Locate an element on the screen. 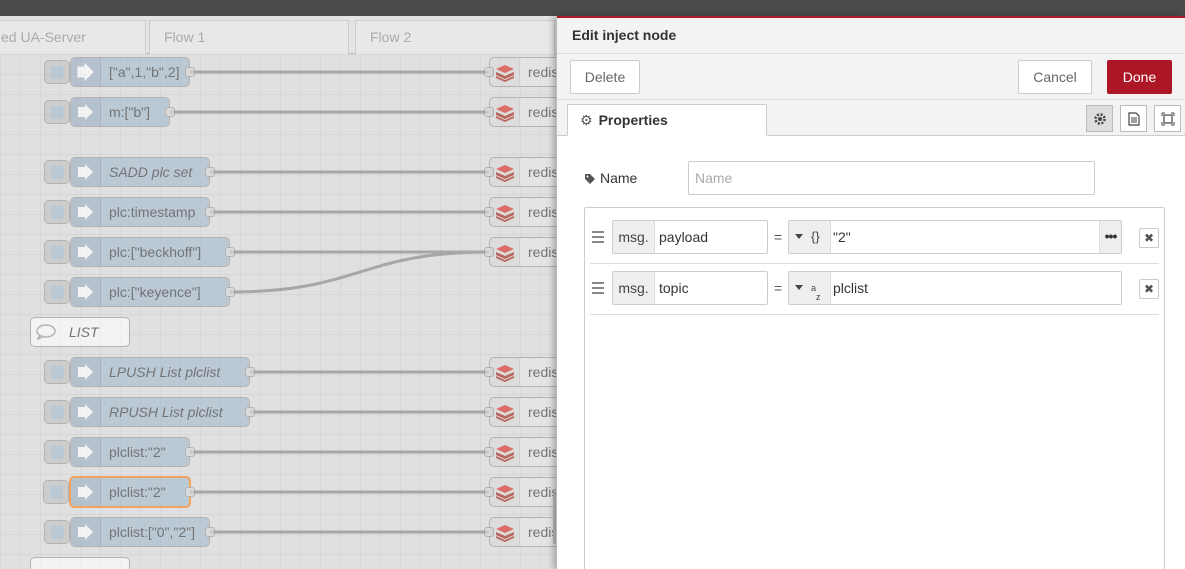 This screenshot has height=569, width=1185. inject-node: m:["b"] is located at coordinates (109, 112).